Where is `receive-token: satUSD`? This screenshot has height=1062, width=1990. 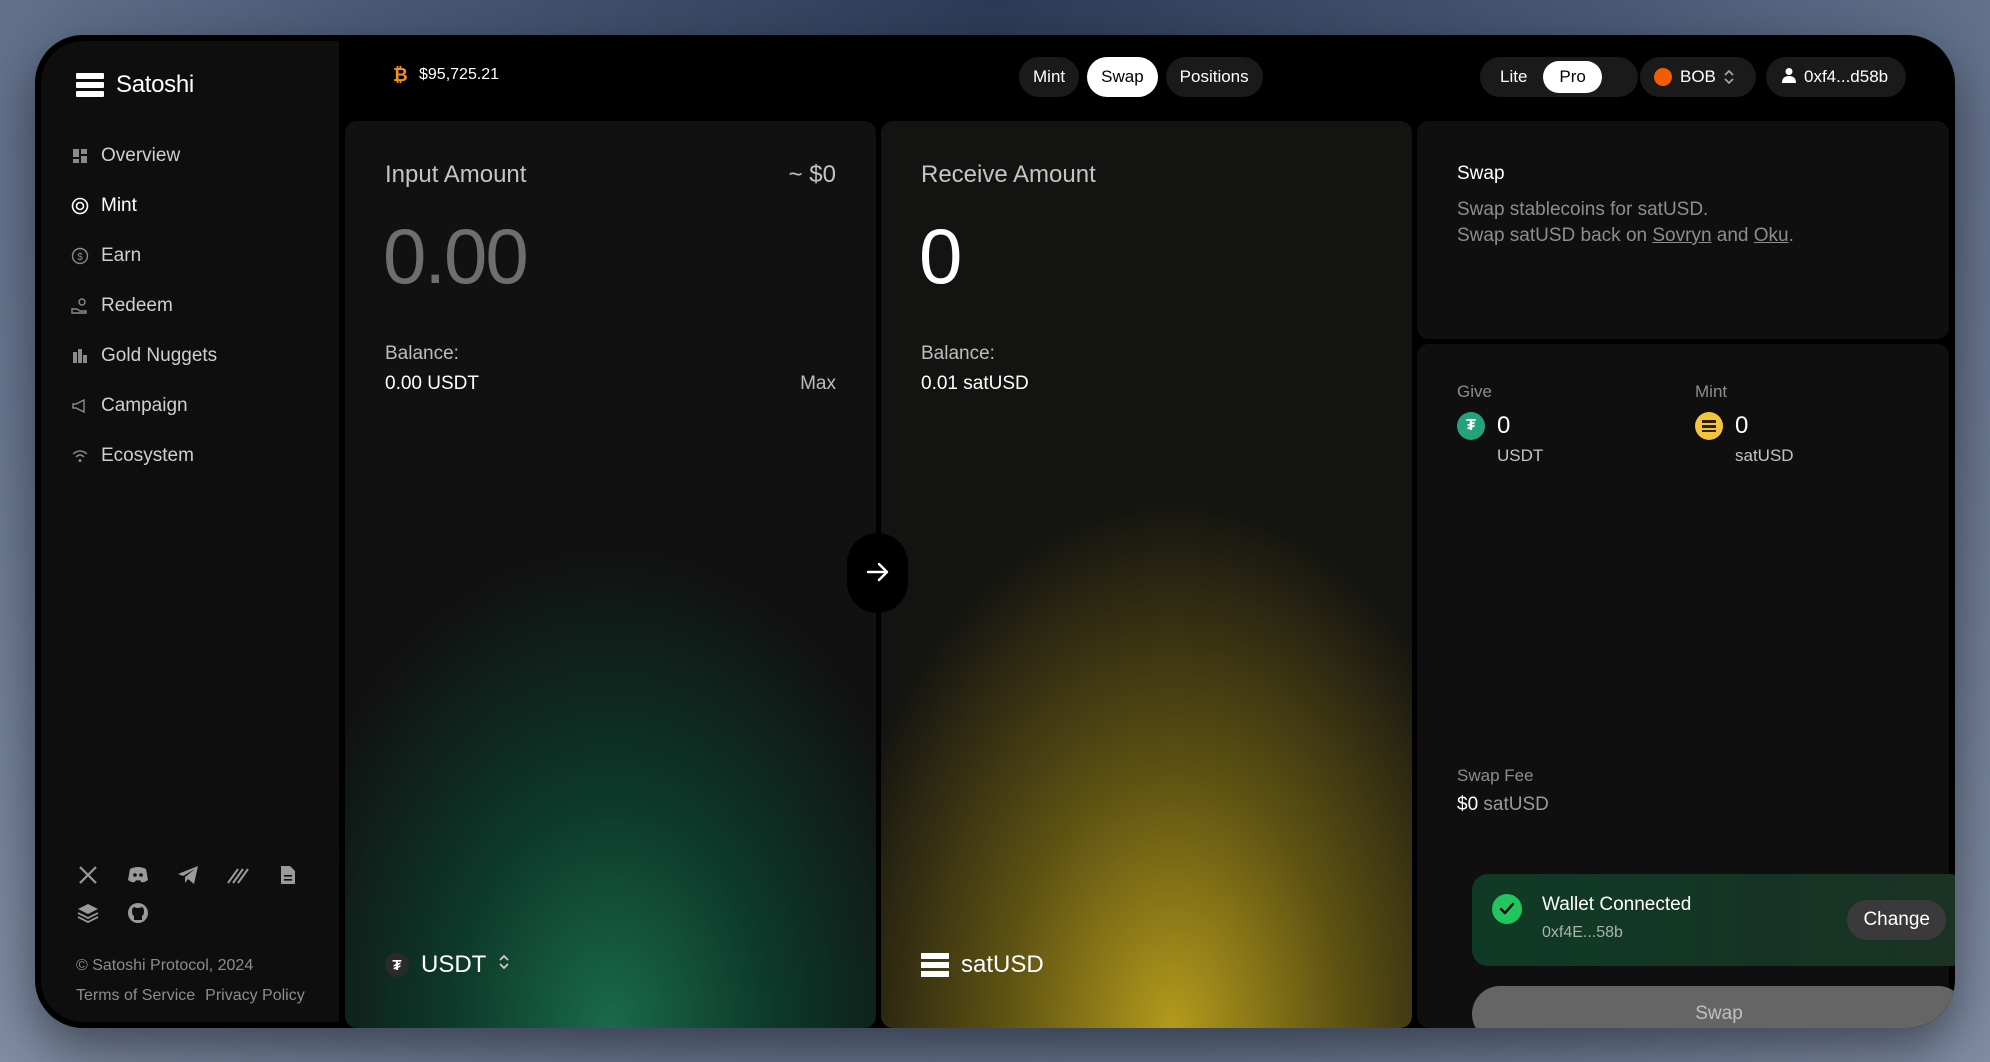 receive-token: satUSD is located at coordinates (982, 965).